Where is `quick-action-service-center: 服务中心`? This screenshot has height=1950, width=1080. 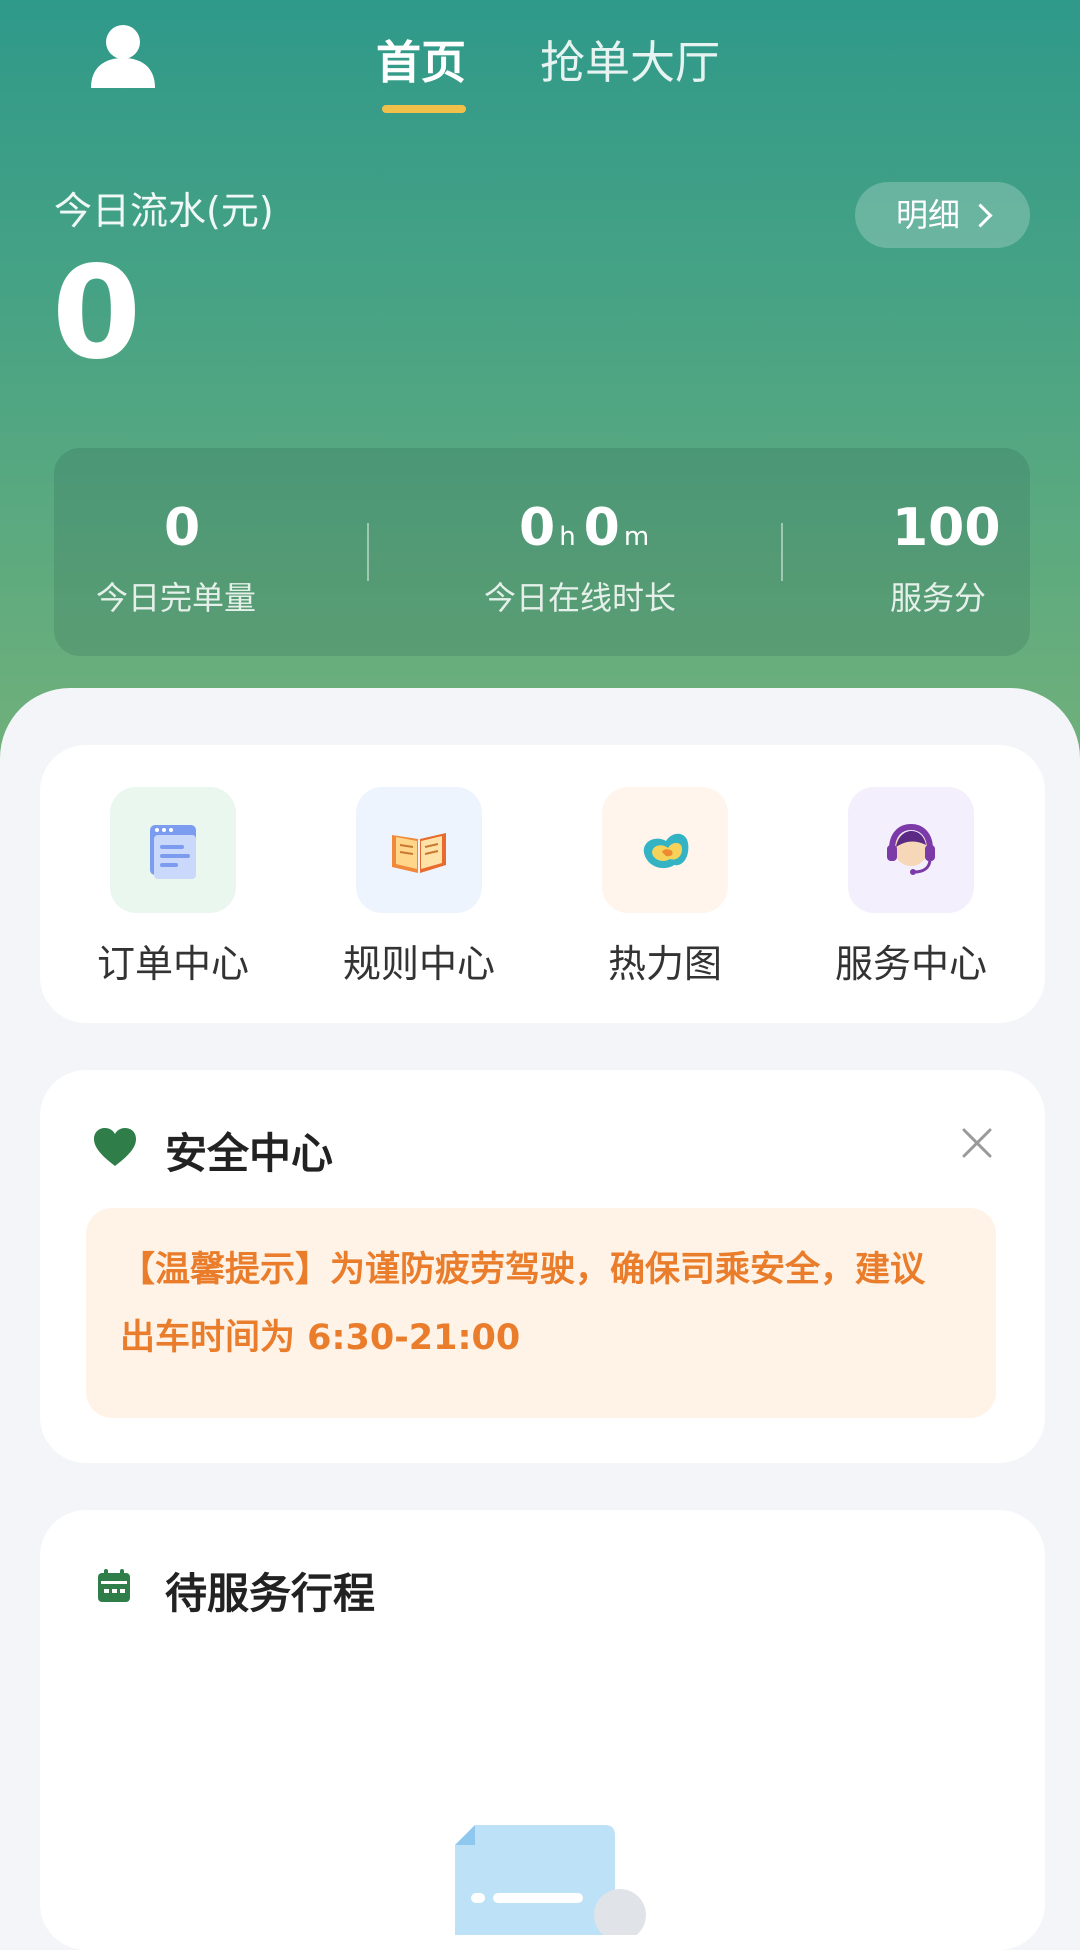
quick-action-service-center: 服务中心 is located at coordinates (911, 887).